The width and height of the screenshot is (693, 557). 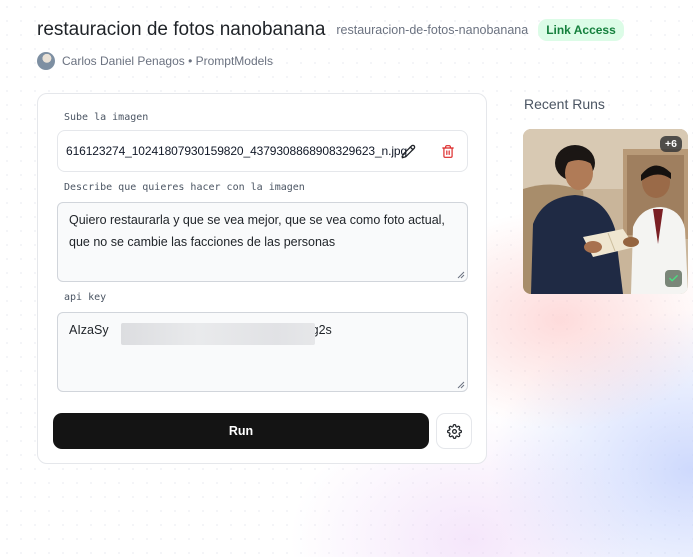 What do you see at coordinates (167, 61) in the screenshot?
I see `author-text: Carlos Daniel Penagos • PromptModels` at bounding box center [167, 61].